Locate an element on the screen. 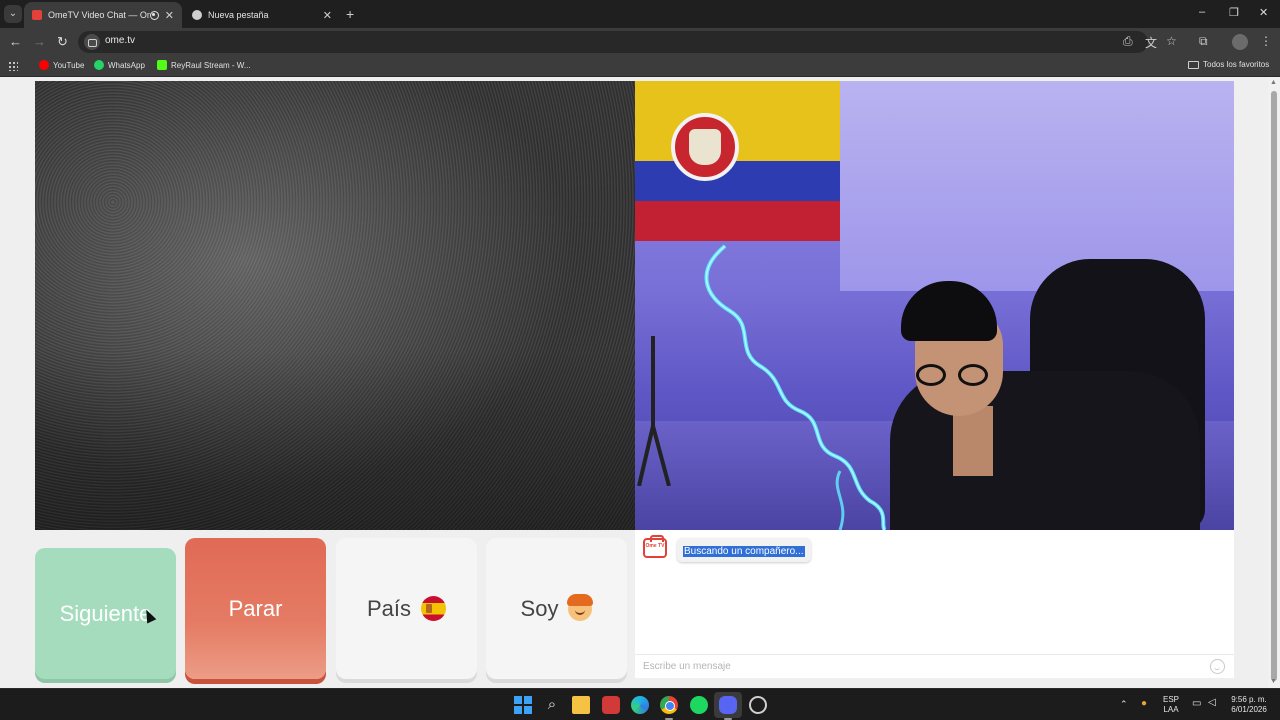  reload-icon: ↻ is located at coordinates (62, 42).